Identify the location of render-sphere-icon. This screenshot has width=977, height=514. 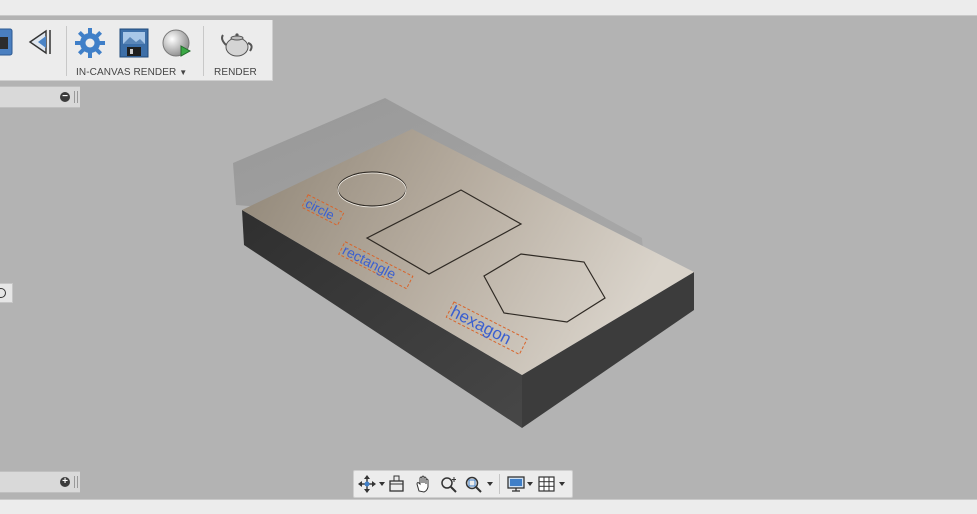
(177, 43).